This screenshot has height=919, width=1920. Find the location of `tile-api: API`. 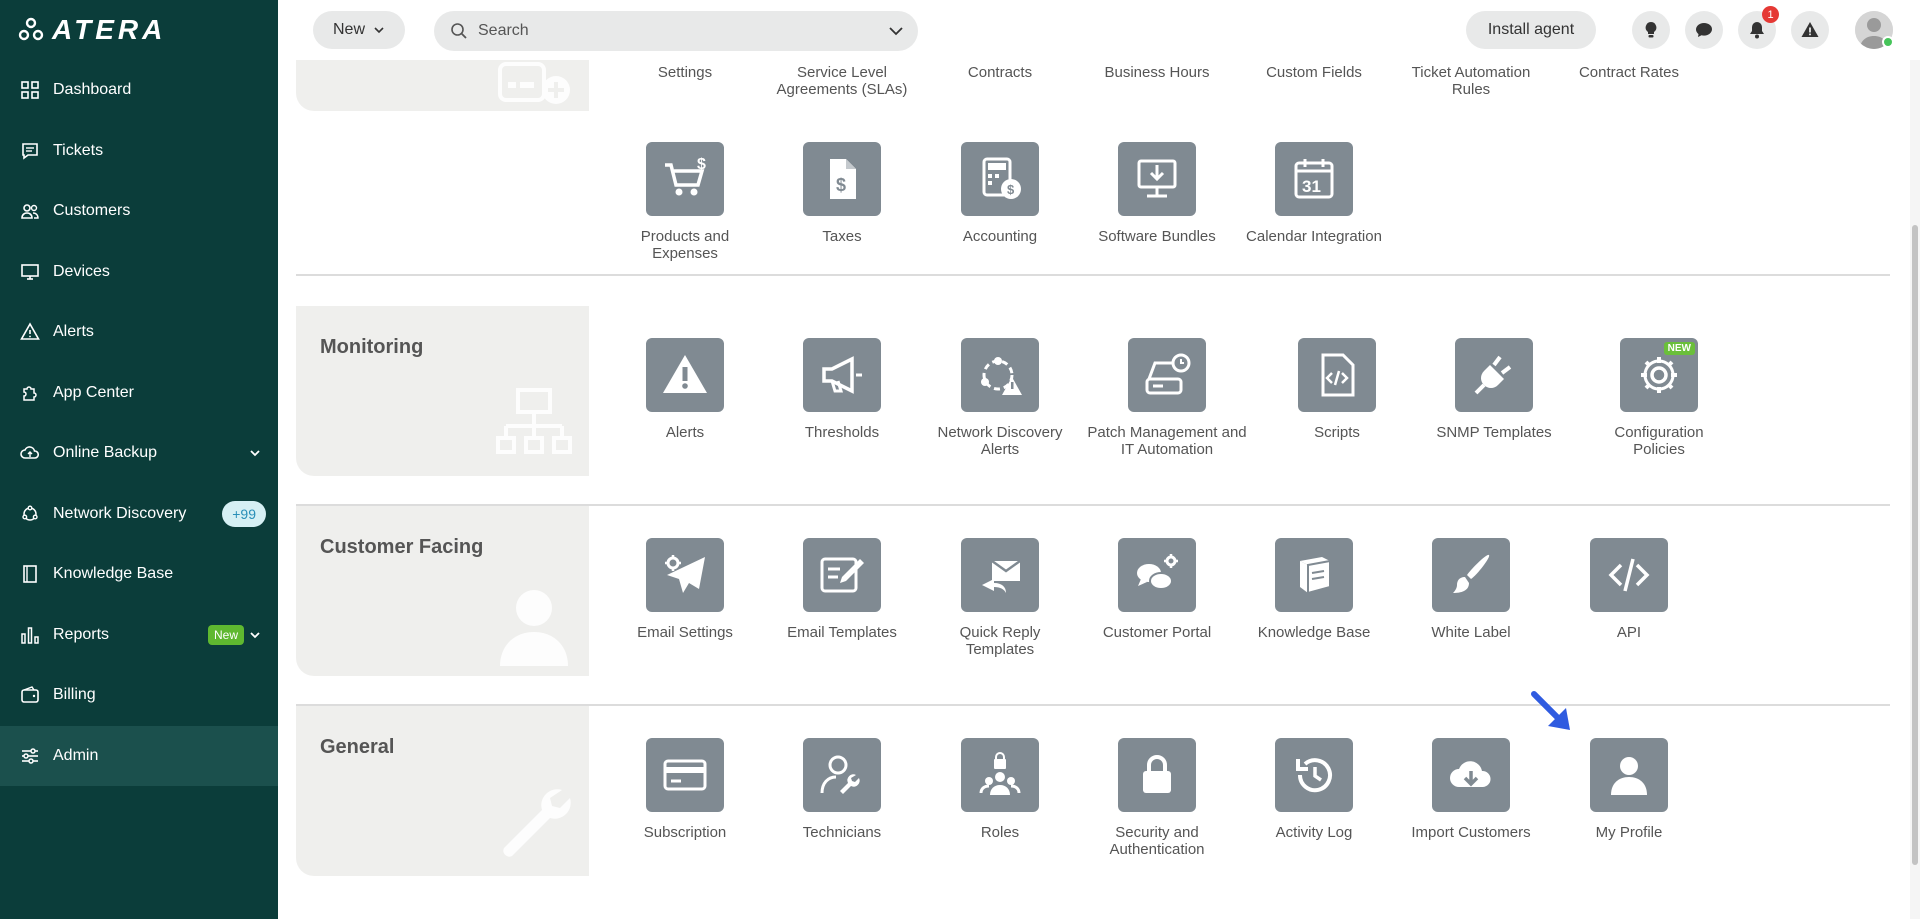

tile-api: API is located at coordinates (1629, 589).